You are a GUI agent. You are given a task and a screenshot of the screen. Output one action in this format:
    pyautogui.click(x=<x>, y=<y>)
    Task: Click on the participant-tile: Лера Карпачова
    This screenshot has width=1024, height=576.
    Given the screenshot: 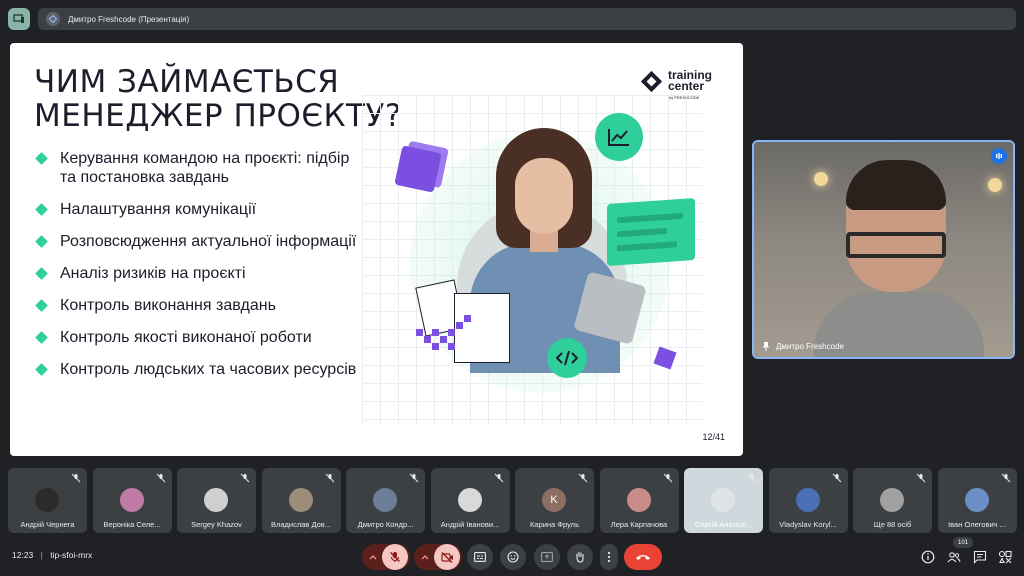 What is the action you would take?
    pyautogui.click(x=639, y=500)
    